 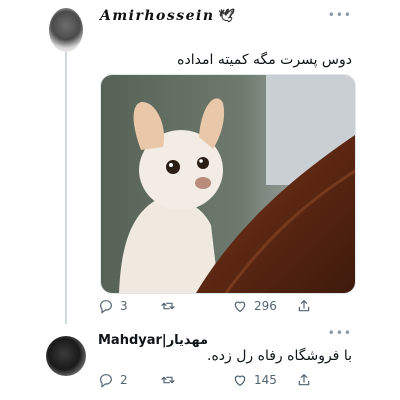 I want to click on retweet-button, so click(x=171, y=306).